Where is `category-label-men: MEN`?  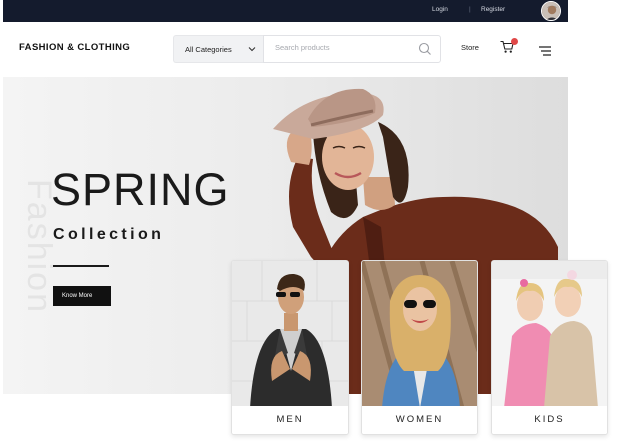
category-label-men: MEN is located at coordinates (290, 420).